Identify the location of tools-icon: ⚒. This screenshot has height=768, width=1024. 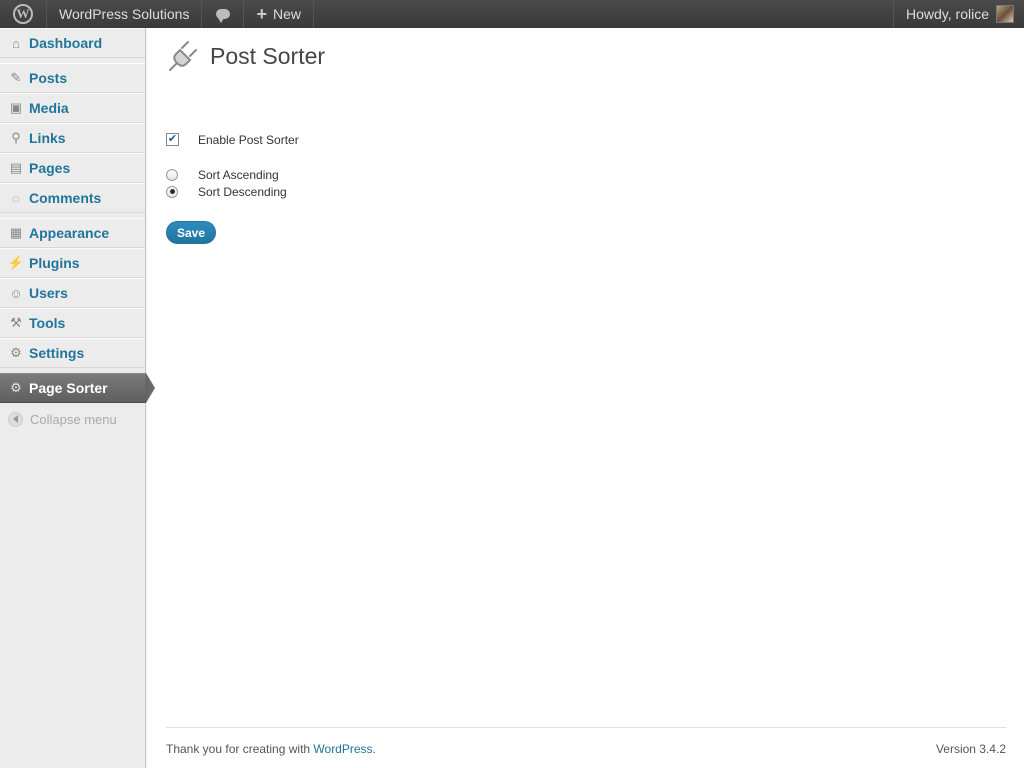
(16, 322).